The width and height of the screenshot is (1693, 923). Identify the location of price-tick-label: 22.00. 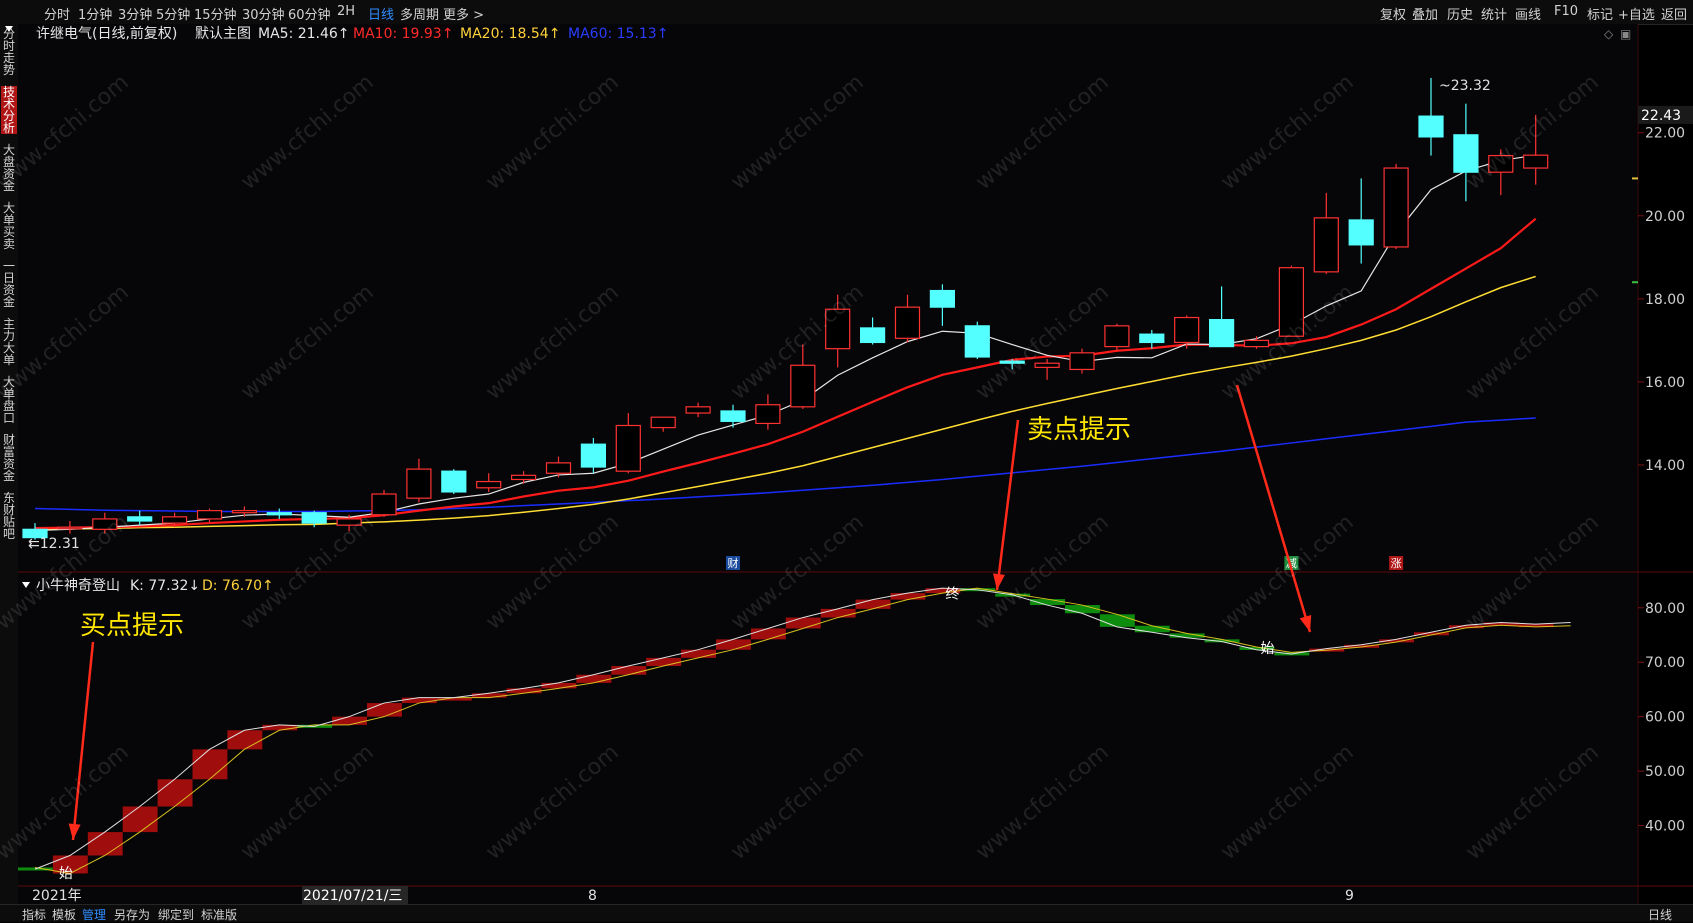
(1665, 134).